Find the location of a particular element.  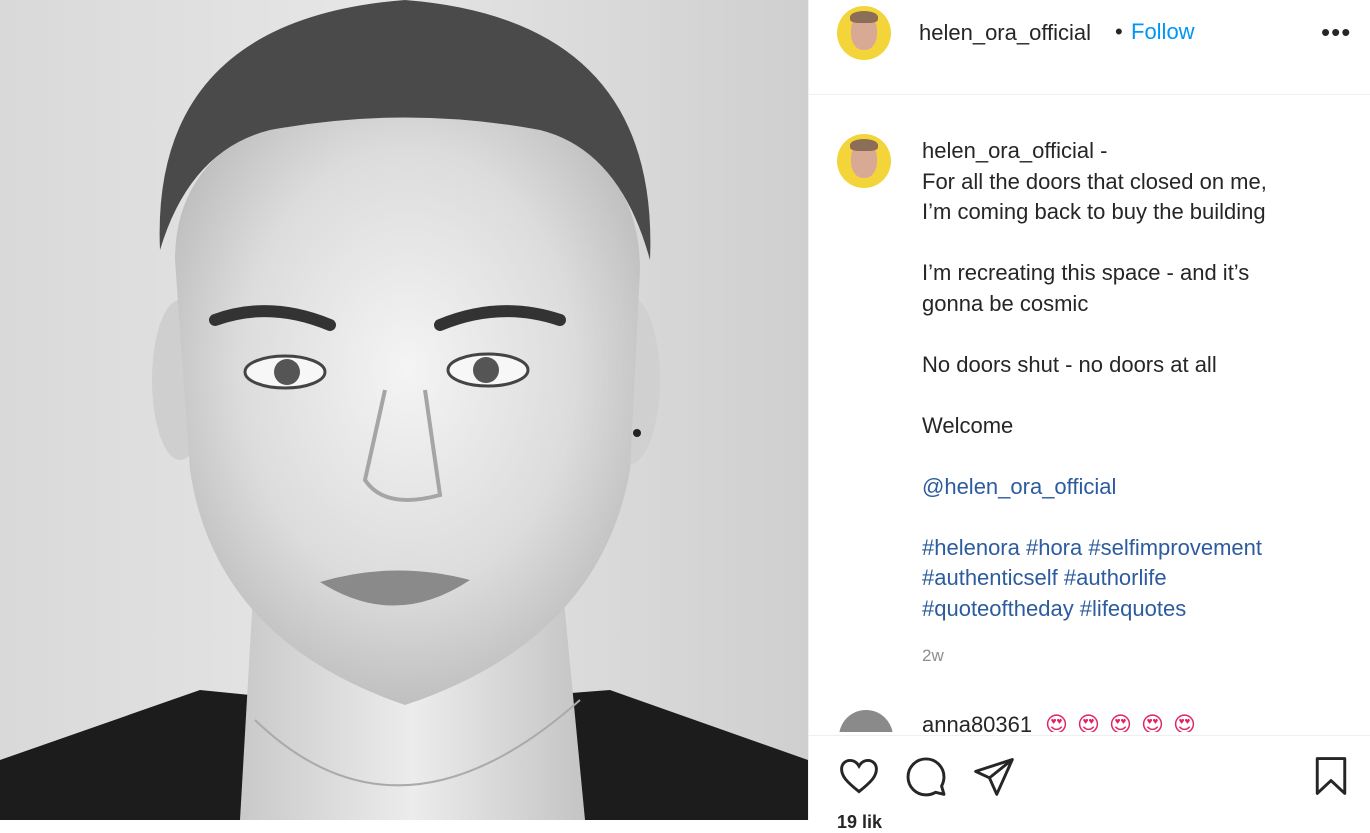

author-avatar is located at coordinates (864, 33).